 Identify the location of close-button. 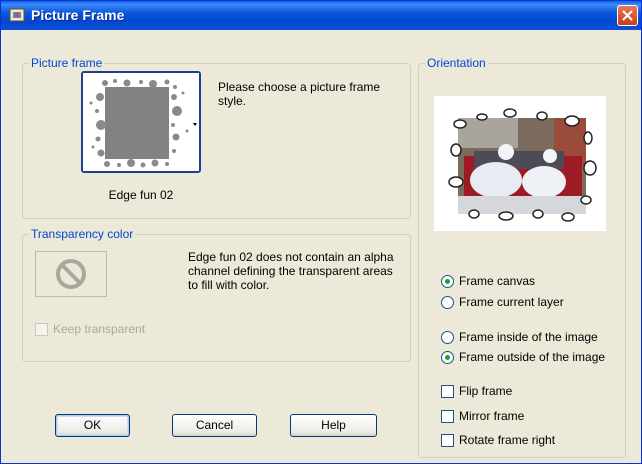
(627, 15).